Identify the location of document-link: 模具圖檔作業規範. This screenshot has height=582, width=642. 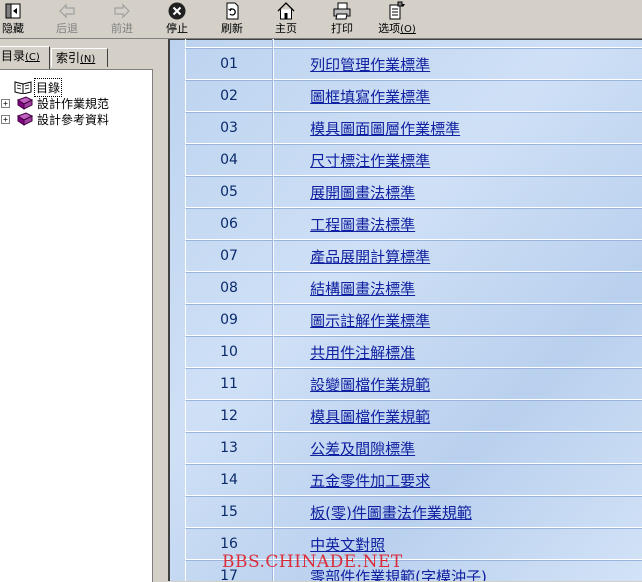
(370, 417).